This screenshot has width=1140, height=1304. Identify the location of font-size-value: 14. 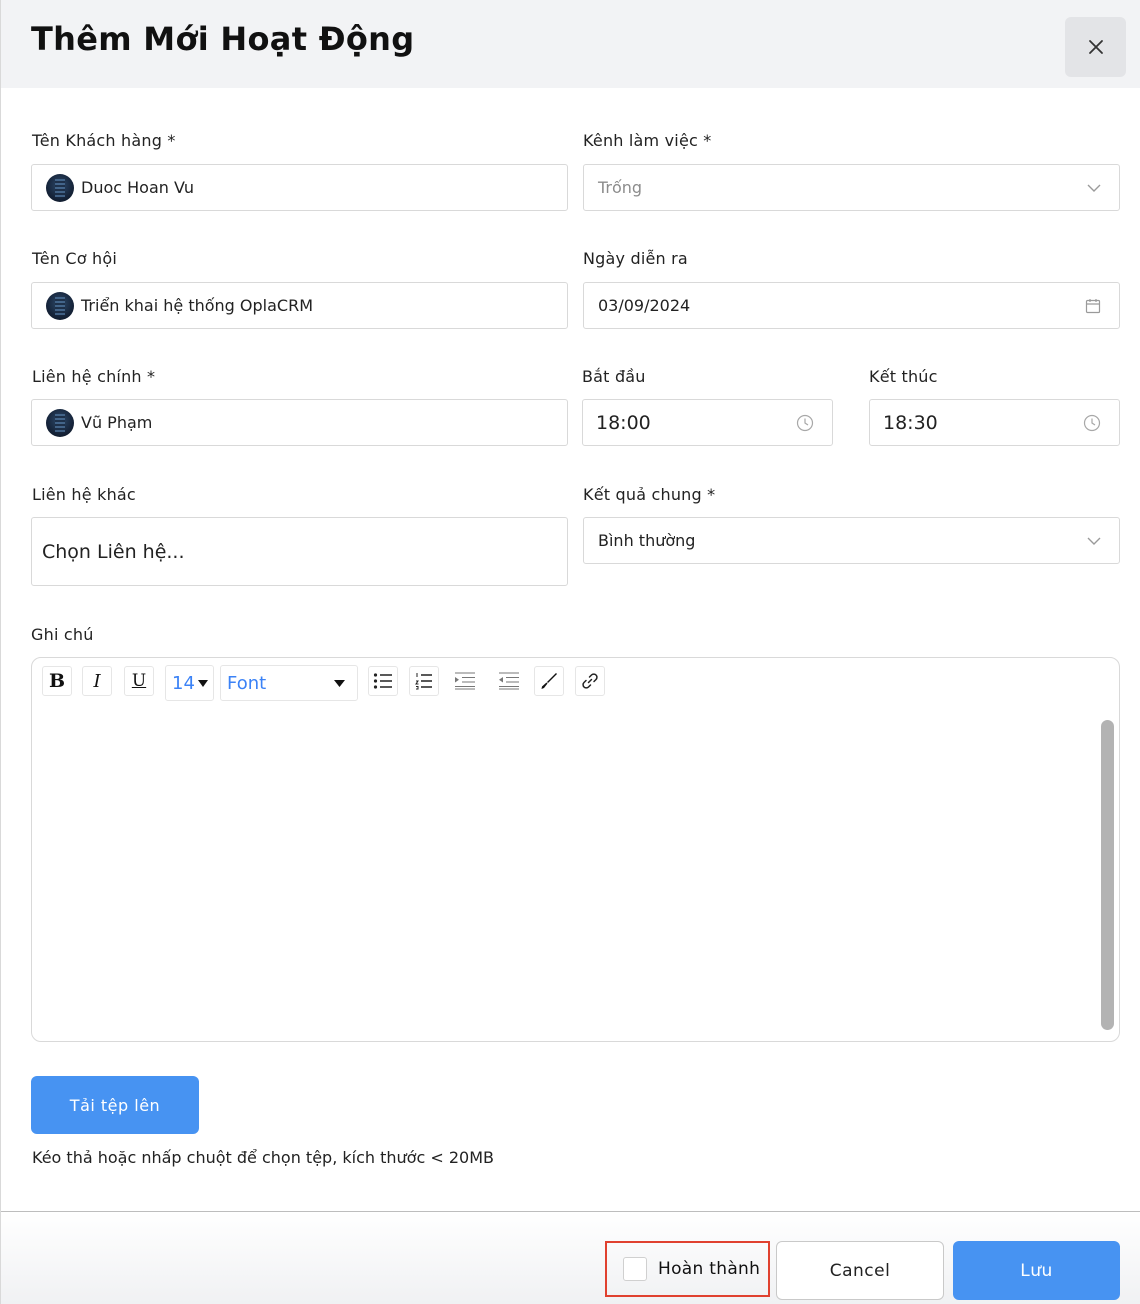
(183, 683).